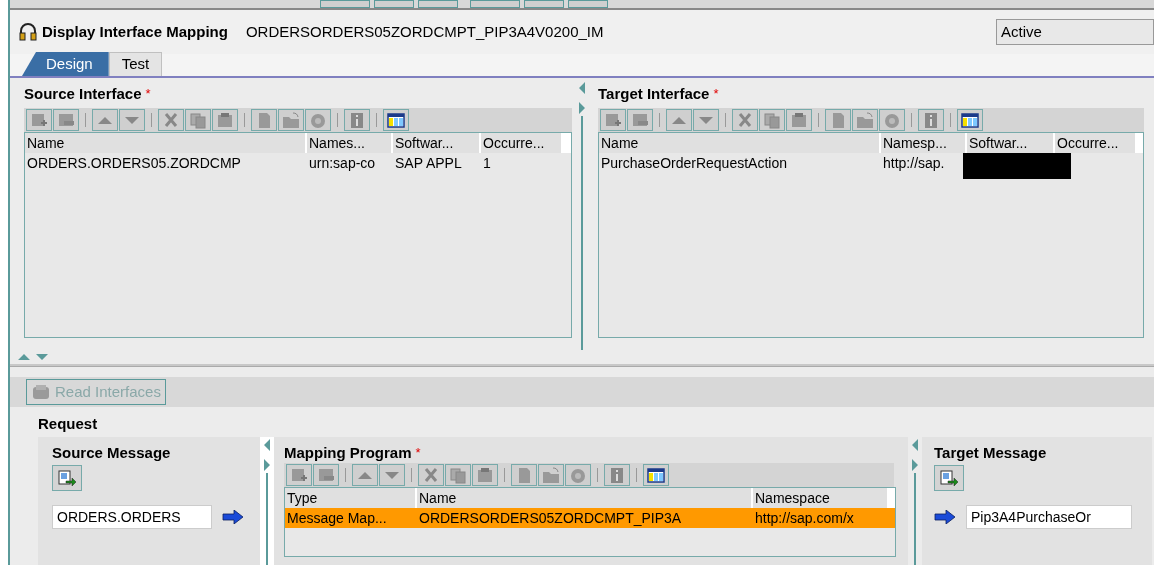 The image size is (1154, 565). What do you see at coordinates (820, 498) in the screenshot?
I see `column-header: Namespace` at bounding box center [820, 498].